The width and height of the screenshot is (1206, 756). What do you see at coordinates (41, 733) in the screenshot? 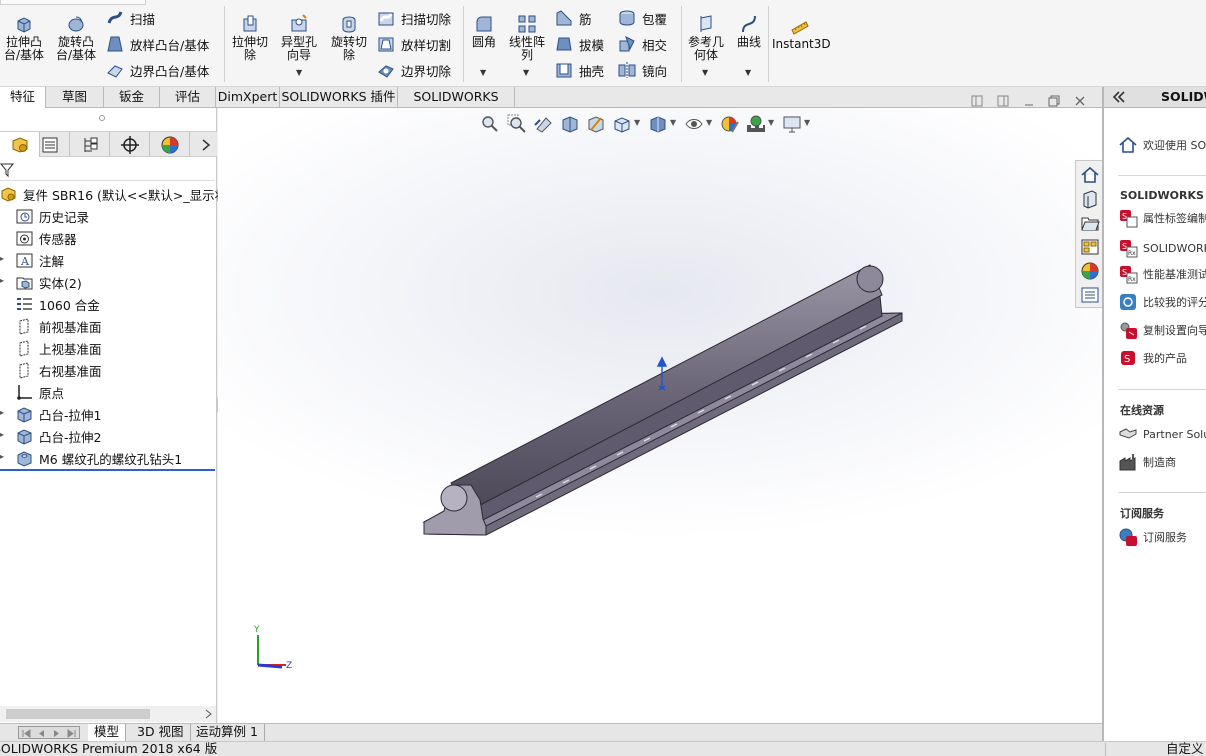
I see `prev-tab-icon` at bounding box center [41, 733].